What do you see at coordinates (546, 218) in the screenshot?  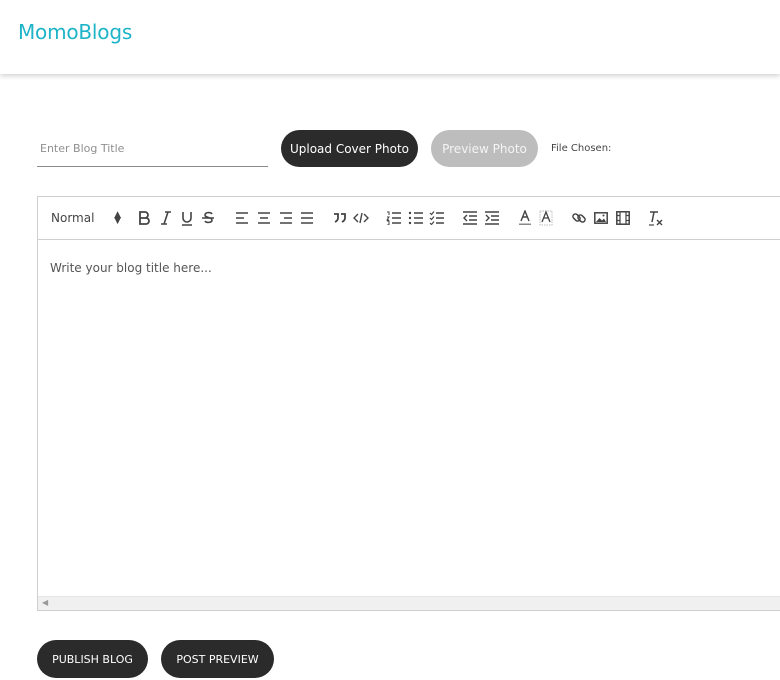 I see `background-color-icon` at bounding box center [546, 218].